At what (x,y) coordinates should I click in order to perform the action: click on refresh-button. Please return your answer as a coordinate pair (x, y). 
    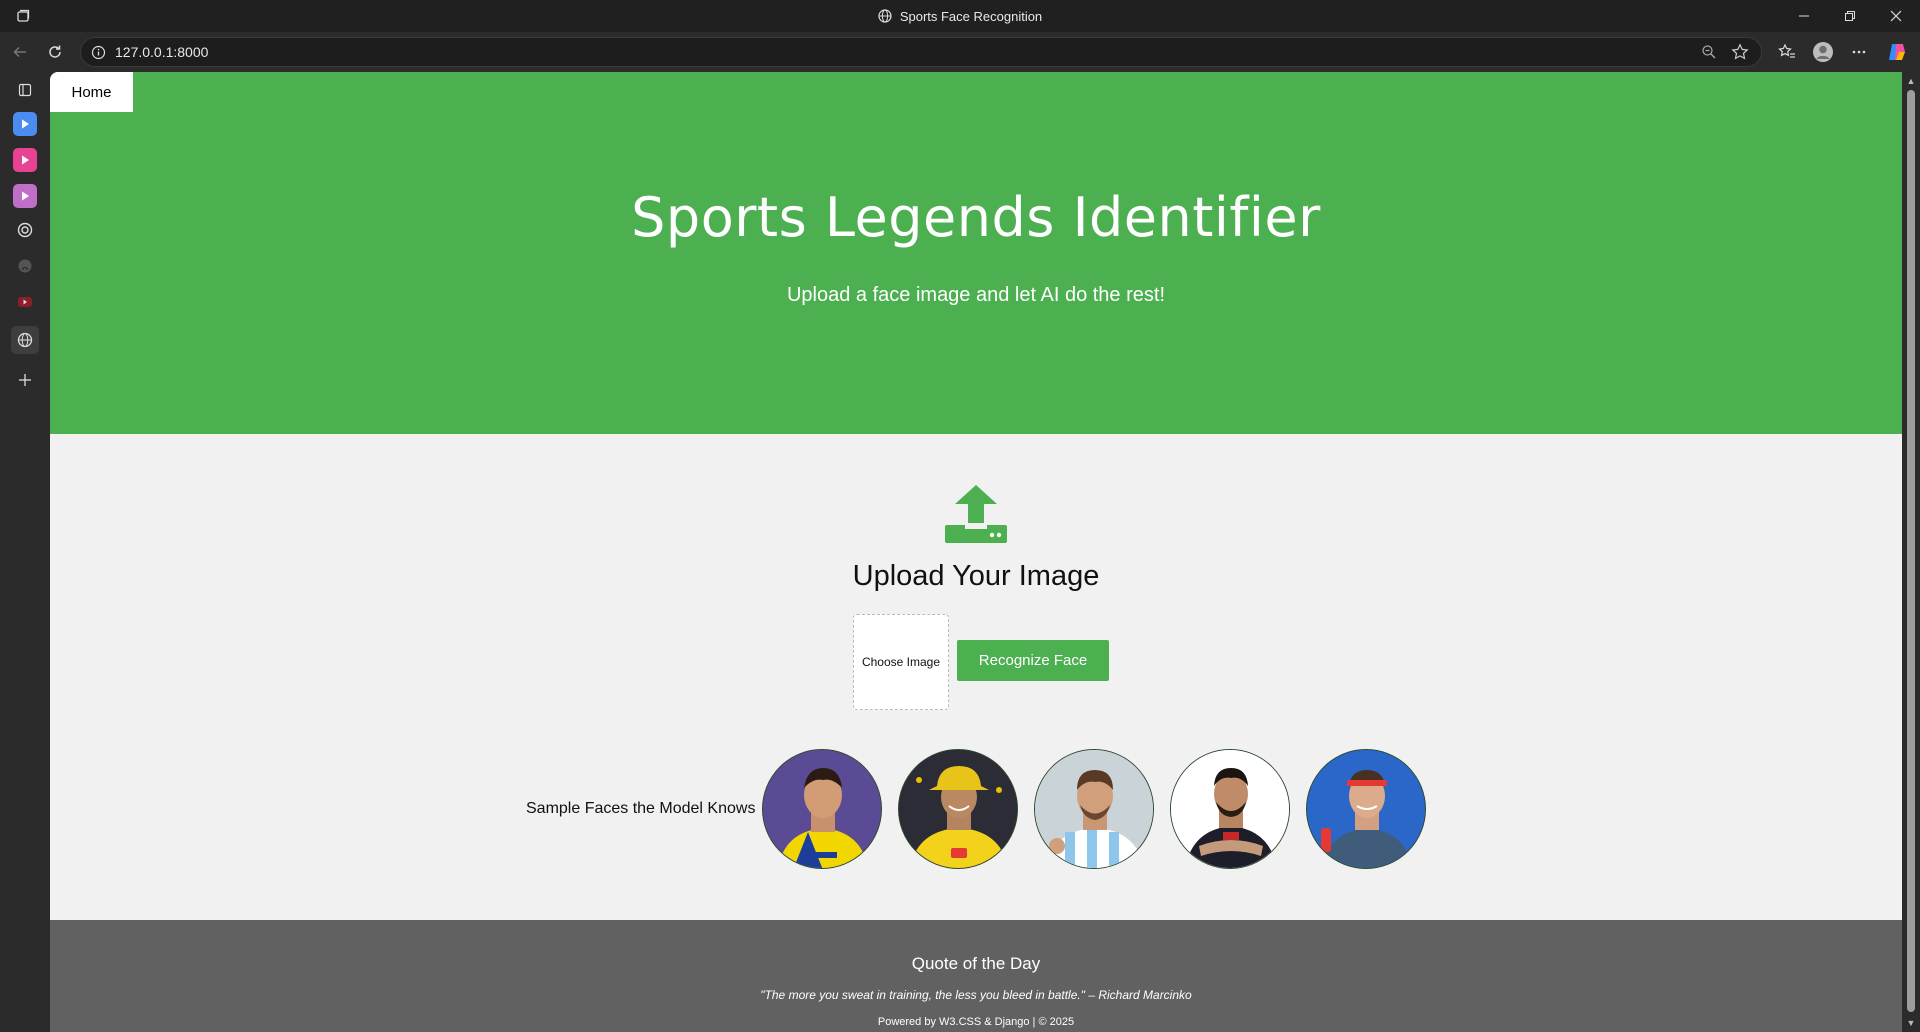
    Looking at the image, I should click on (55, 52).